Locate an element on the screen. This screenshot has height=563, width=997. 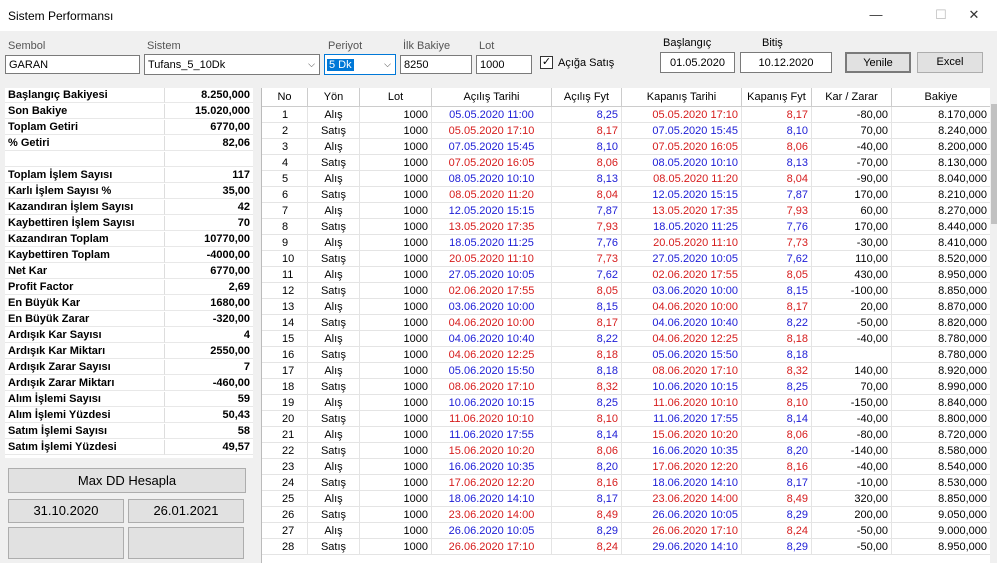
aciga-checkbox: ✓ is located at coordinates (546, 62).